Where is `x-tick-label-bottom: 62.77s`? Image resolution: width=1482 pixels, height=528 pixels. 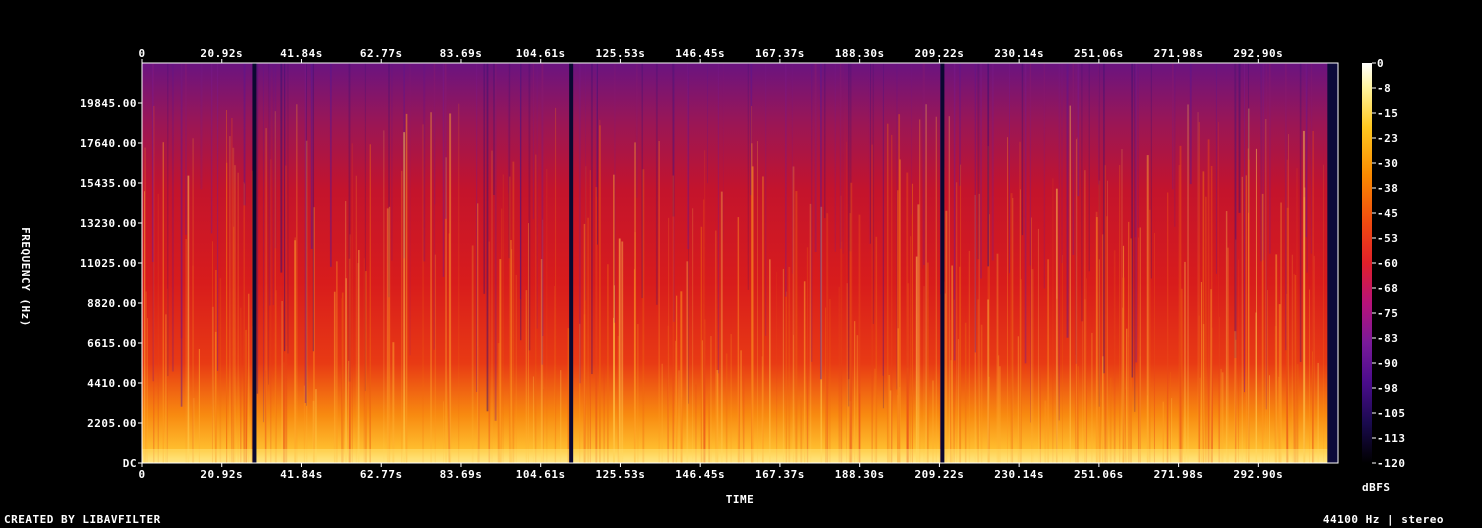 x-tick-label-bottom: 62.77s is located at coordinates (381, 474).